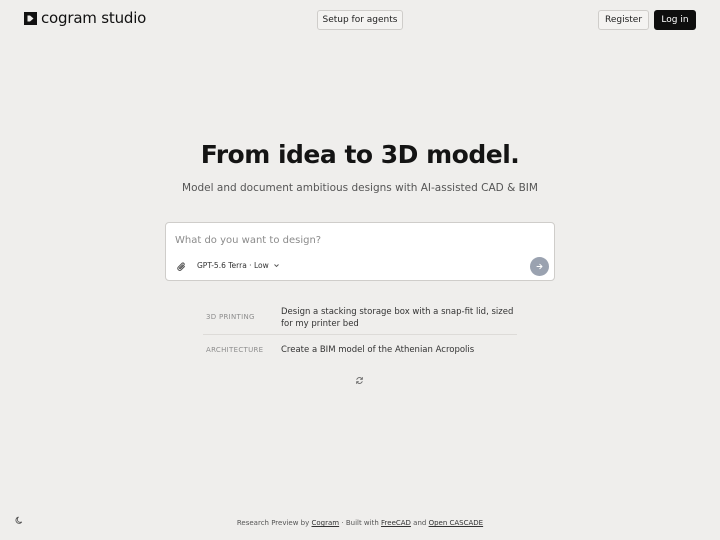 The height and width of the screenshot is (540, 720). I want to click on open-cascade-link: Open CASCADE, so click(456, 523).